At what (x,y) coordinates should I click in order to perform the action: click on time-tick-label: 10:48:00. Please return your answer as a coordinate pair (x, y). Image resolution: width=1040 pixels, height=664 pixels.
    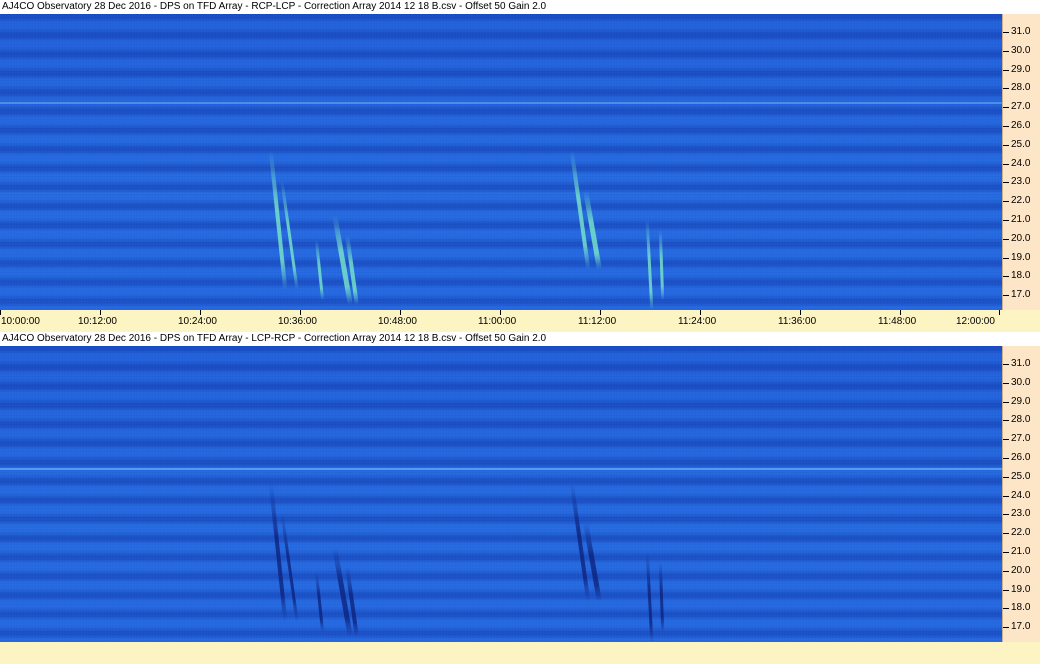
    Looking at the image, I should click on (397, 321).